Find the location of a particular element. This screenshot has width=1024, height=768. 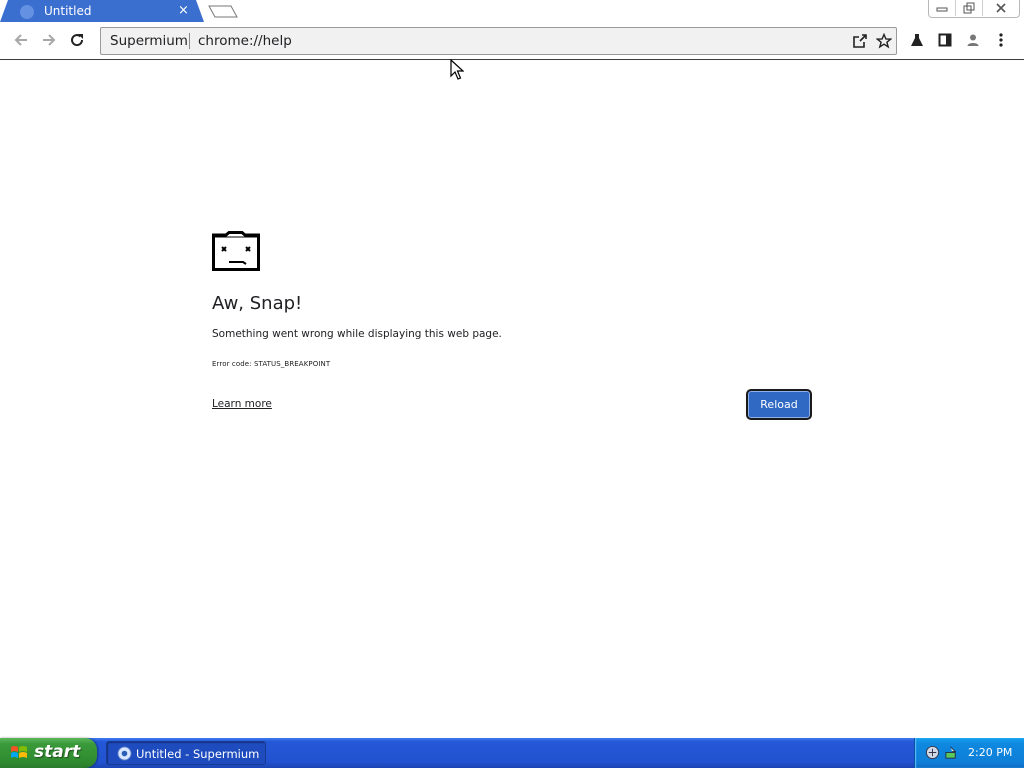

url-text: chrome://help is located at coordinates (245, 41).